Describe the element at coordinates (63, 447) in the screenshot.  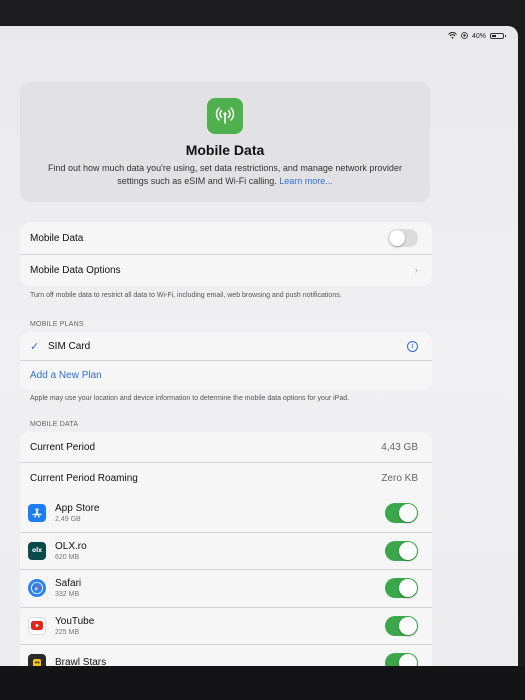
I see `current-period-label: Current Period` at that location.